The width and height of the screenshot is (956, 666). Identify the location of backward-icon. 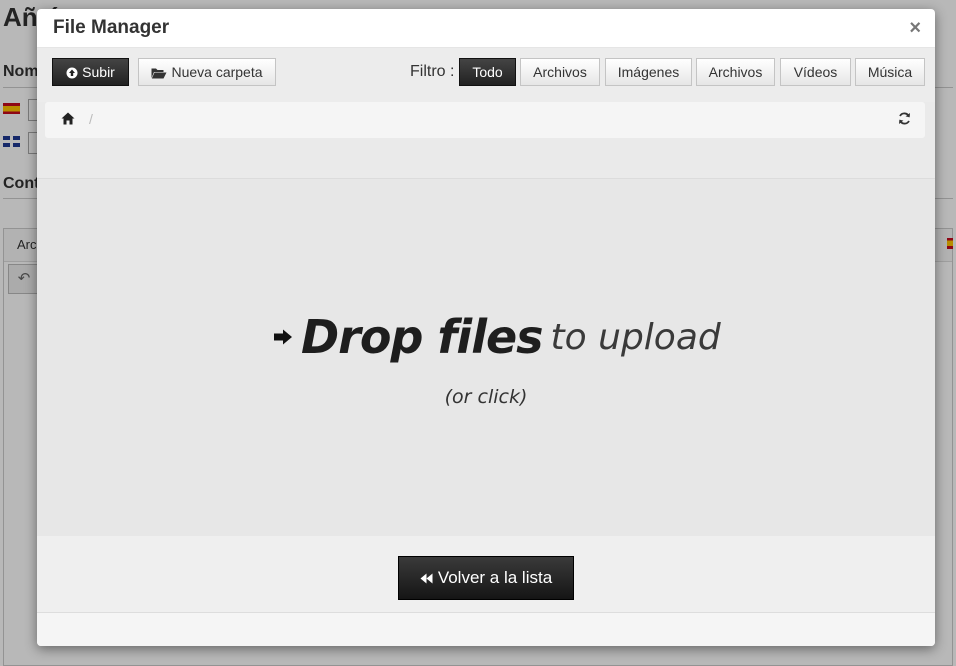
(426, 578).